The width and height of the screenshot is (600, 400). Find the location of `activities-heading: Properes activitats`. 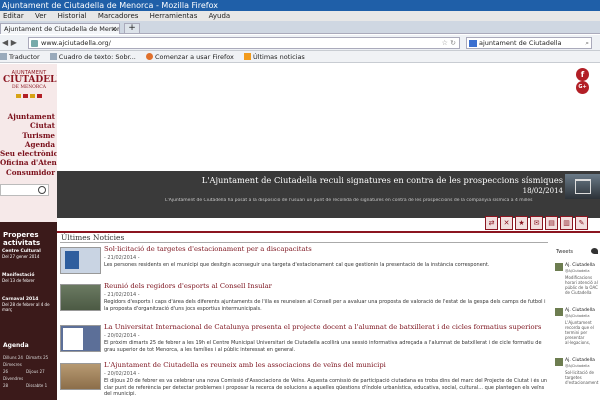

activities-heading: Properes activitats is located at coordinates (22, 239).